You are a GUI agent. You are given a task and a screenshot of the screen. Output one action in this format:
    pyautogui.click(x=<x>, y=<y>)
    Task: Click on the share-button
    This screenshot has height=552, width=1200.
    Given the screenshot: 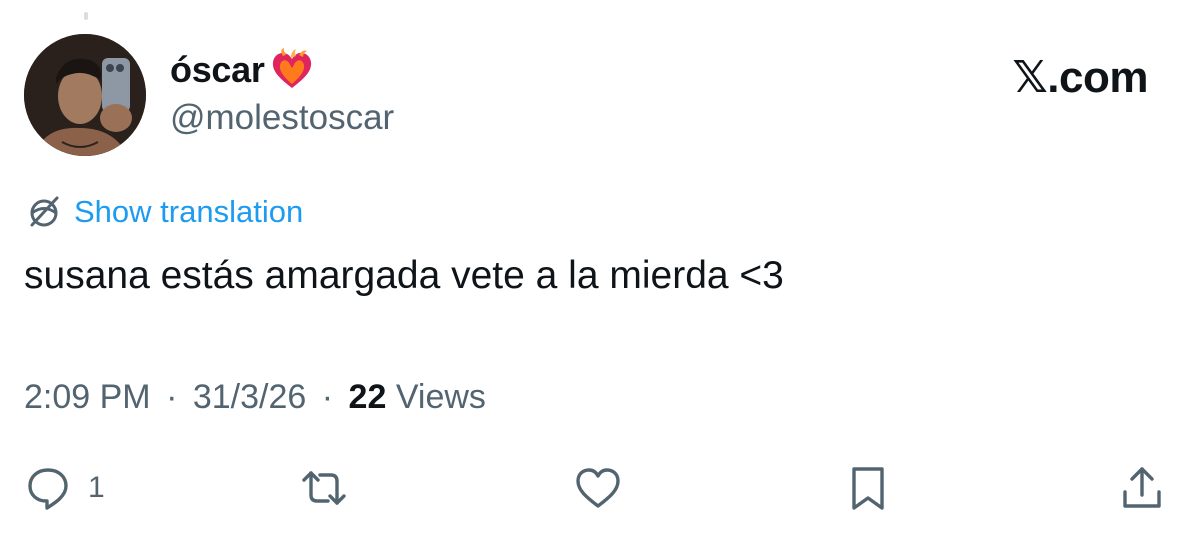 What is the action you would take?
    pyautogui.click(x=1142, y=488)
    